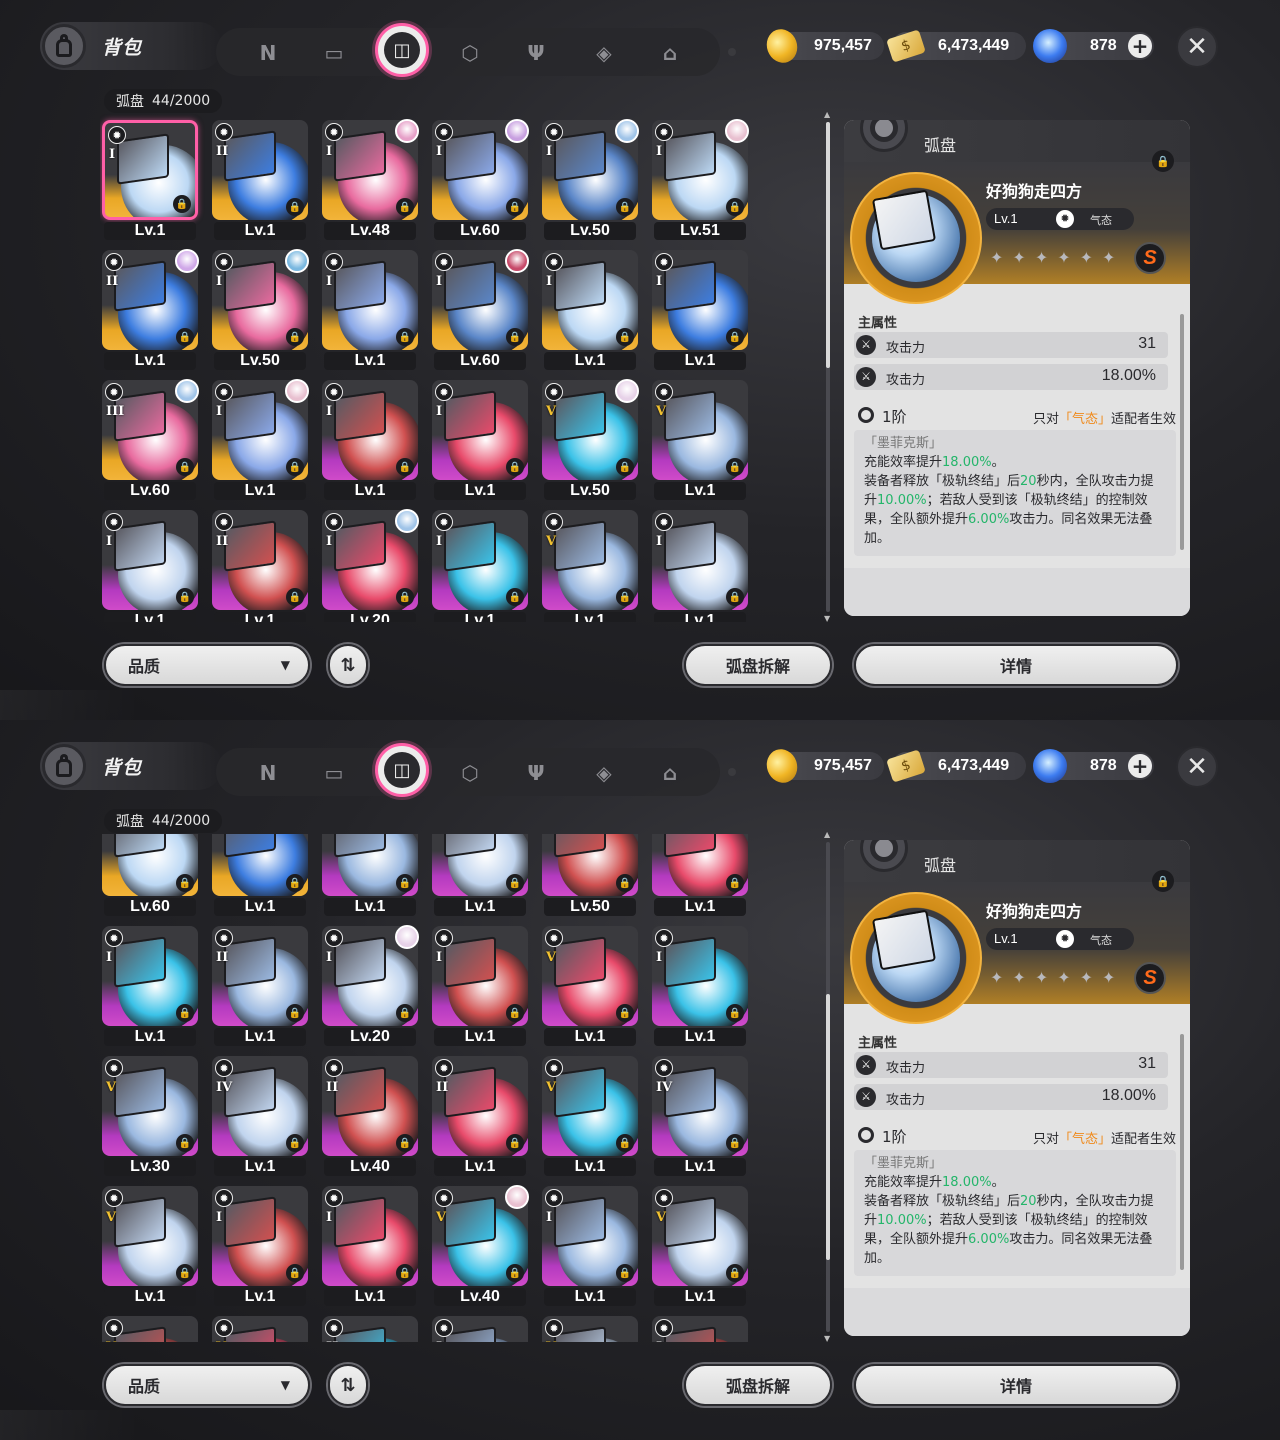 Image resolution: width=1280 pixels, height=1440 pixels. What do you see at coordinates (942, 481) in the screenshot?
I see `desc-text: 装备者释放「极轨终结」后` at bounding box center [942, 481].